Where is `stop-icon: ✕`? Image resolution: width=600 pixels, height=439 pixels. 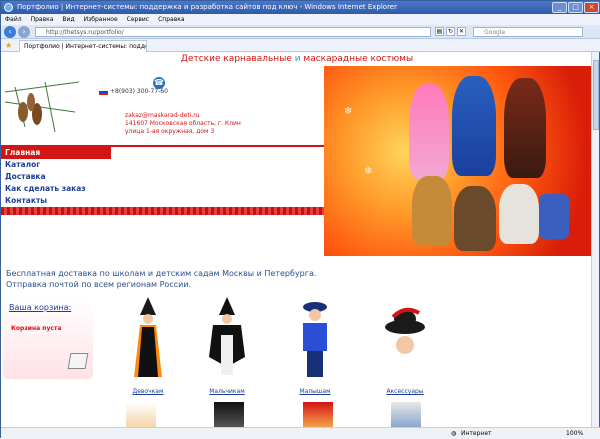 stop-icon: ✕ is located at coordinates (461, 31).